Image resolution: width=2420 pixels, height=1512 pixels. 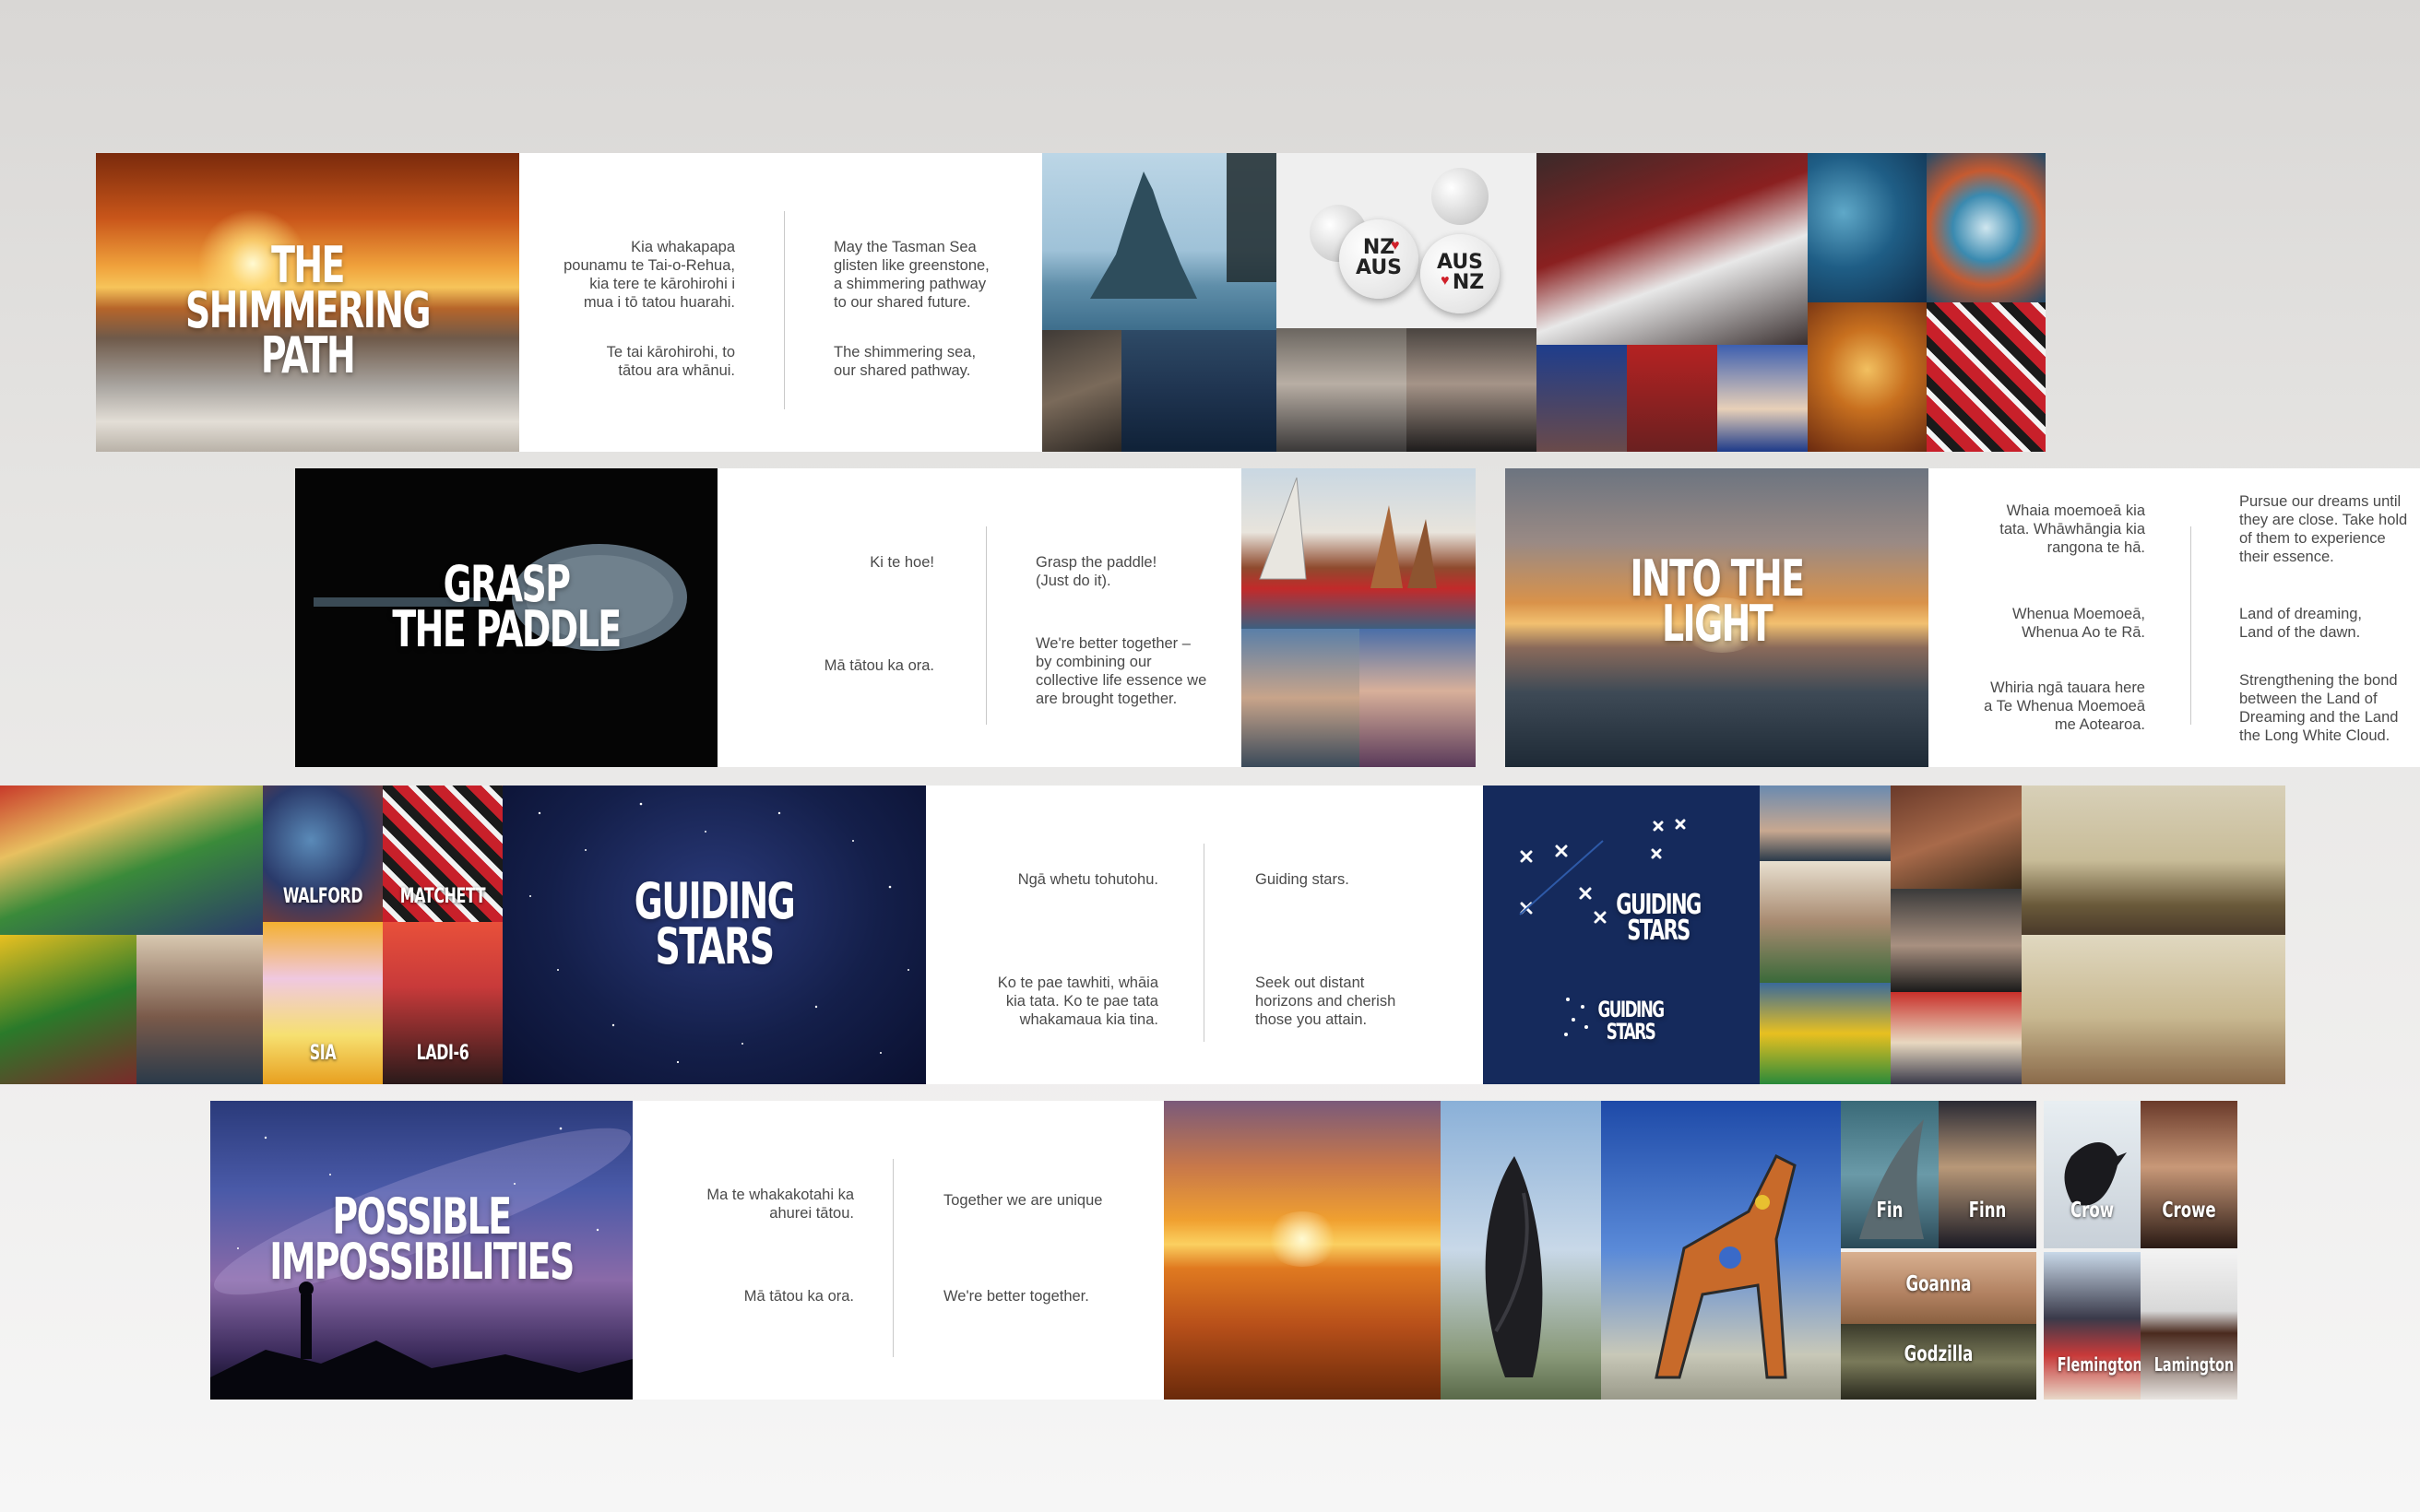 What do you see at coordinates (2099, 1364) in the screenshot?
I see `label-flemington: Flemington` at bounding box center [2099, 1364].